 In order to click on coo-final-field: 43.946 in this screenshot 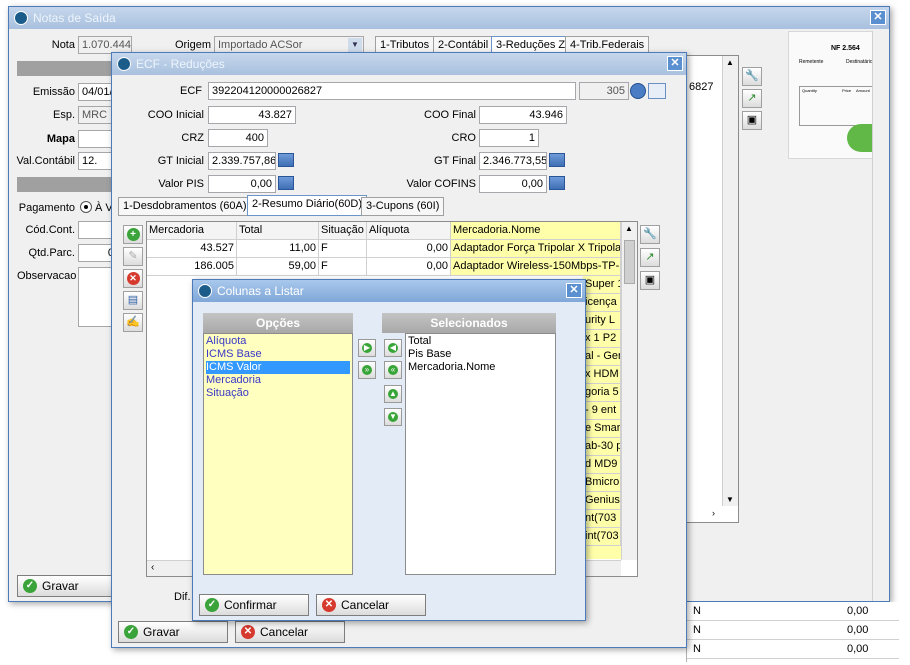, I will do `click(523, 115)`.